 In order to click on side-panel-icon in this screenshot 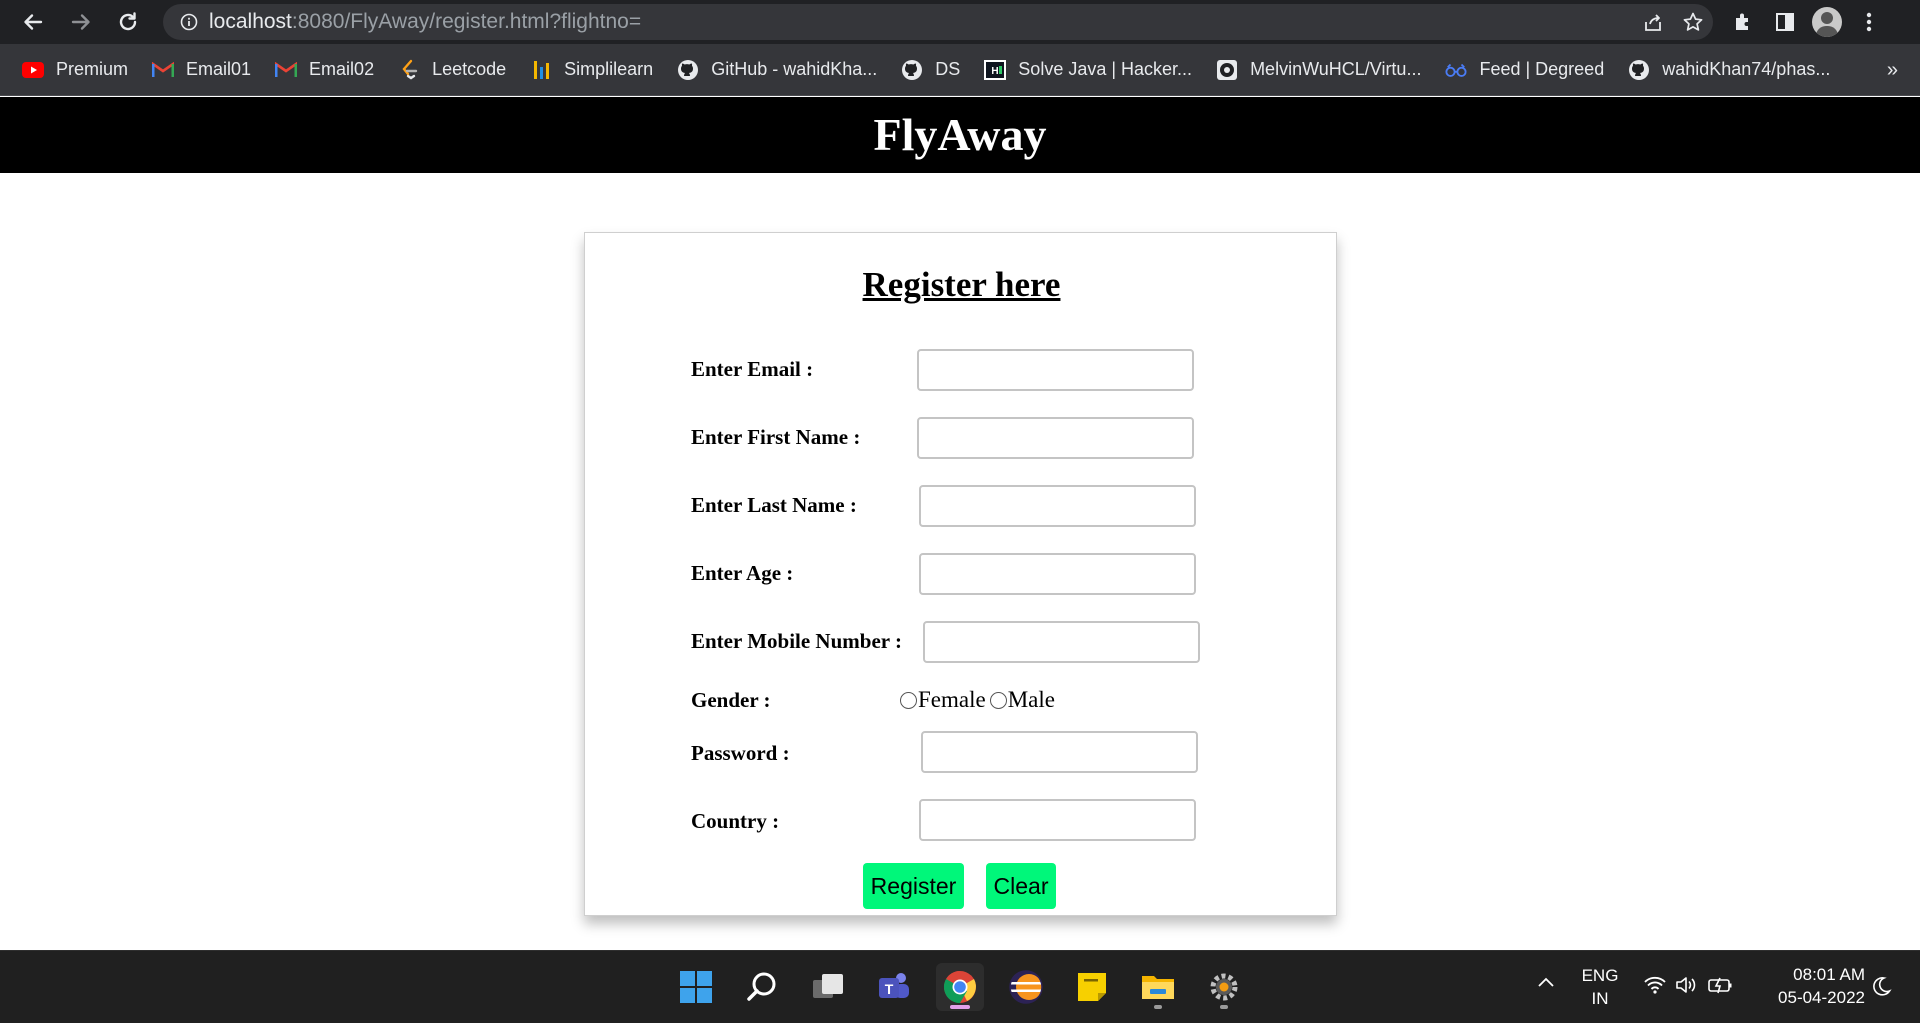, I will do `click(1785, 22)`.